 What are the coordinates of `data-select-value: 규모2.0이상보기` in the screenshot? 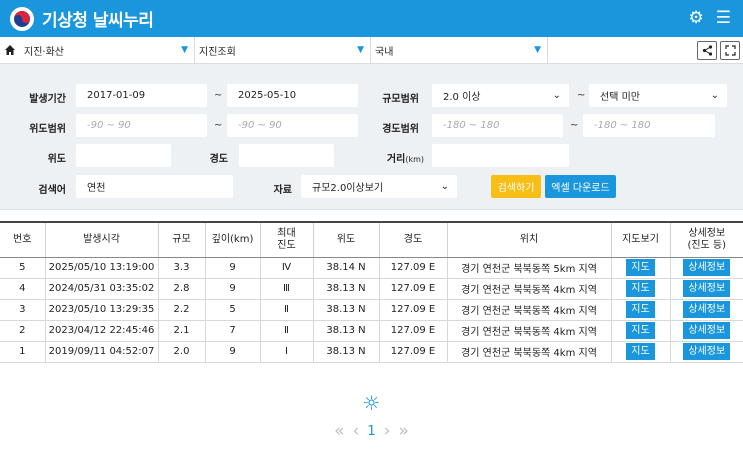 It's located at (348, 188).